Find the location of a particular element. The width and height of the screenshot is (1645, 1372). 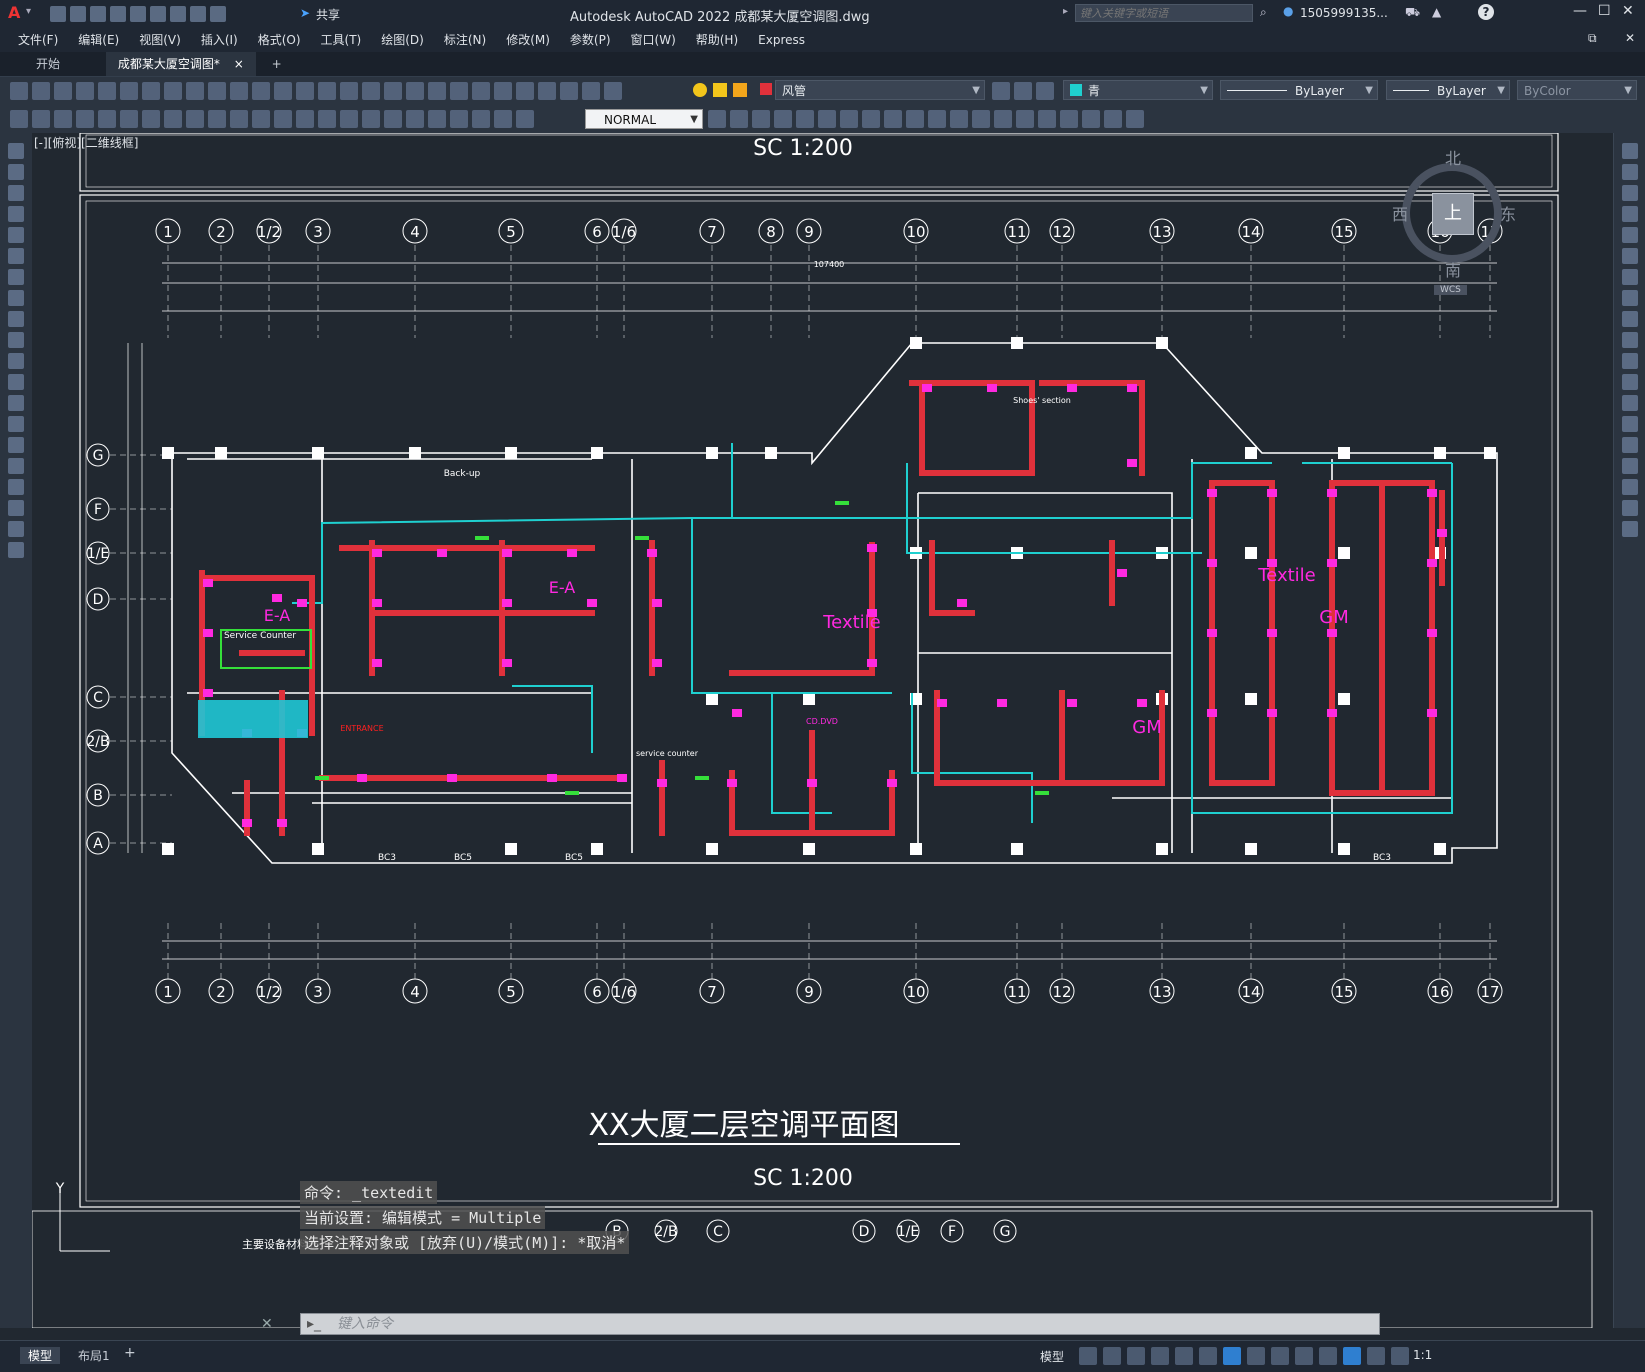

viewport-controls: [-][俯视][二维线框] is located at coordinates (86, 142).